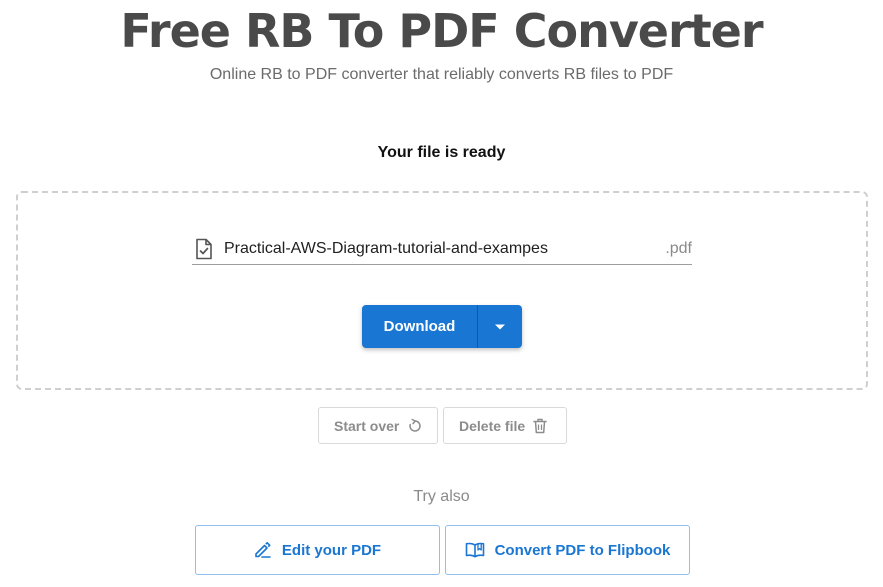 The width and height of the screenshot is (883, 587). What do you see at coordinates (678, 248) in the screenshot?
I see `file-extension: .pdf` at bounding box center [678, 248].